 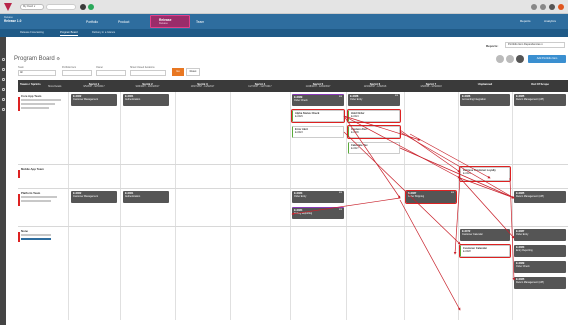 I want to click on nav-portfolio: Portfolio, so click(x=92, y=22).